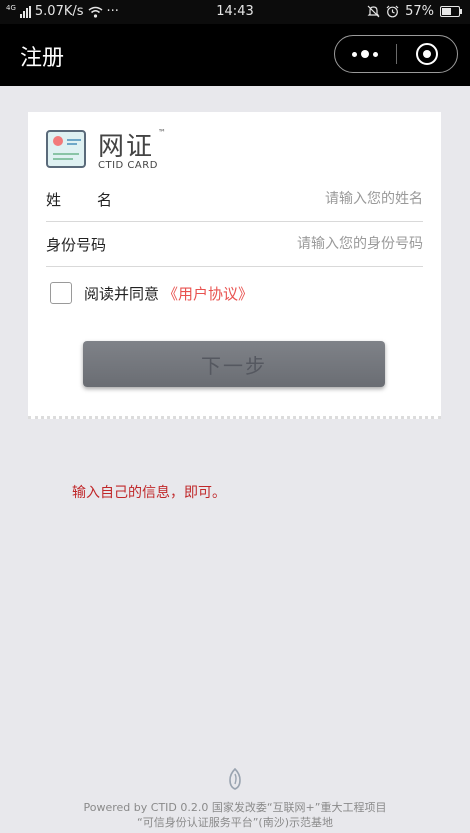 This screenshot has width=470, height=833. What do you see at coordinates (234, 364) in the screenshot?
I see `next-step-button: 下一步` at bounding box center [234, 364].